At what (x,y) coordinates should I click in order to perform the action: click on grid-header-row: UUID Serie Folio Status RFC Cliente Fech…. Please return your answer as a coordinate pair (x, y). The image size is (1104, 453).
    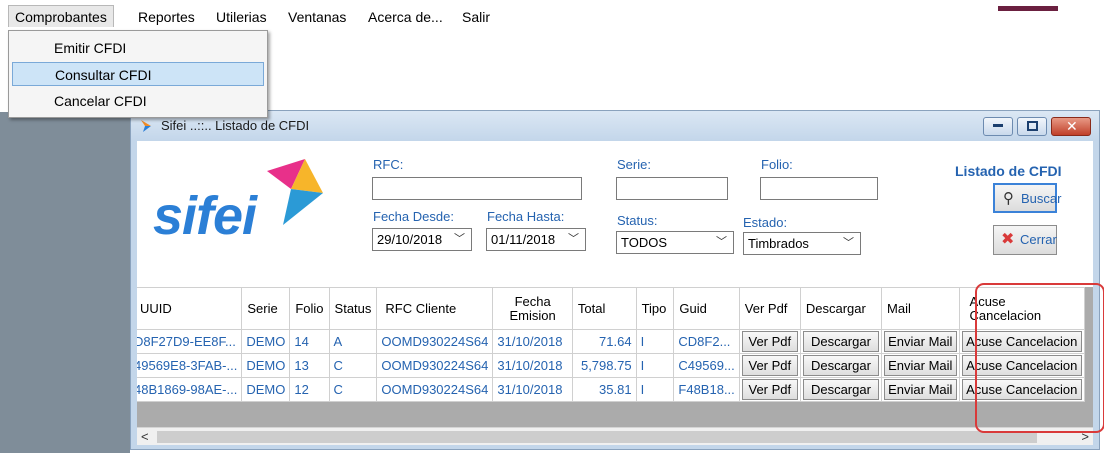
    Looking at the image, I should click on (611, 308).